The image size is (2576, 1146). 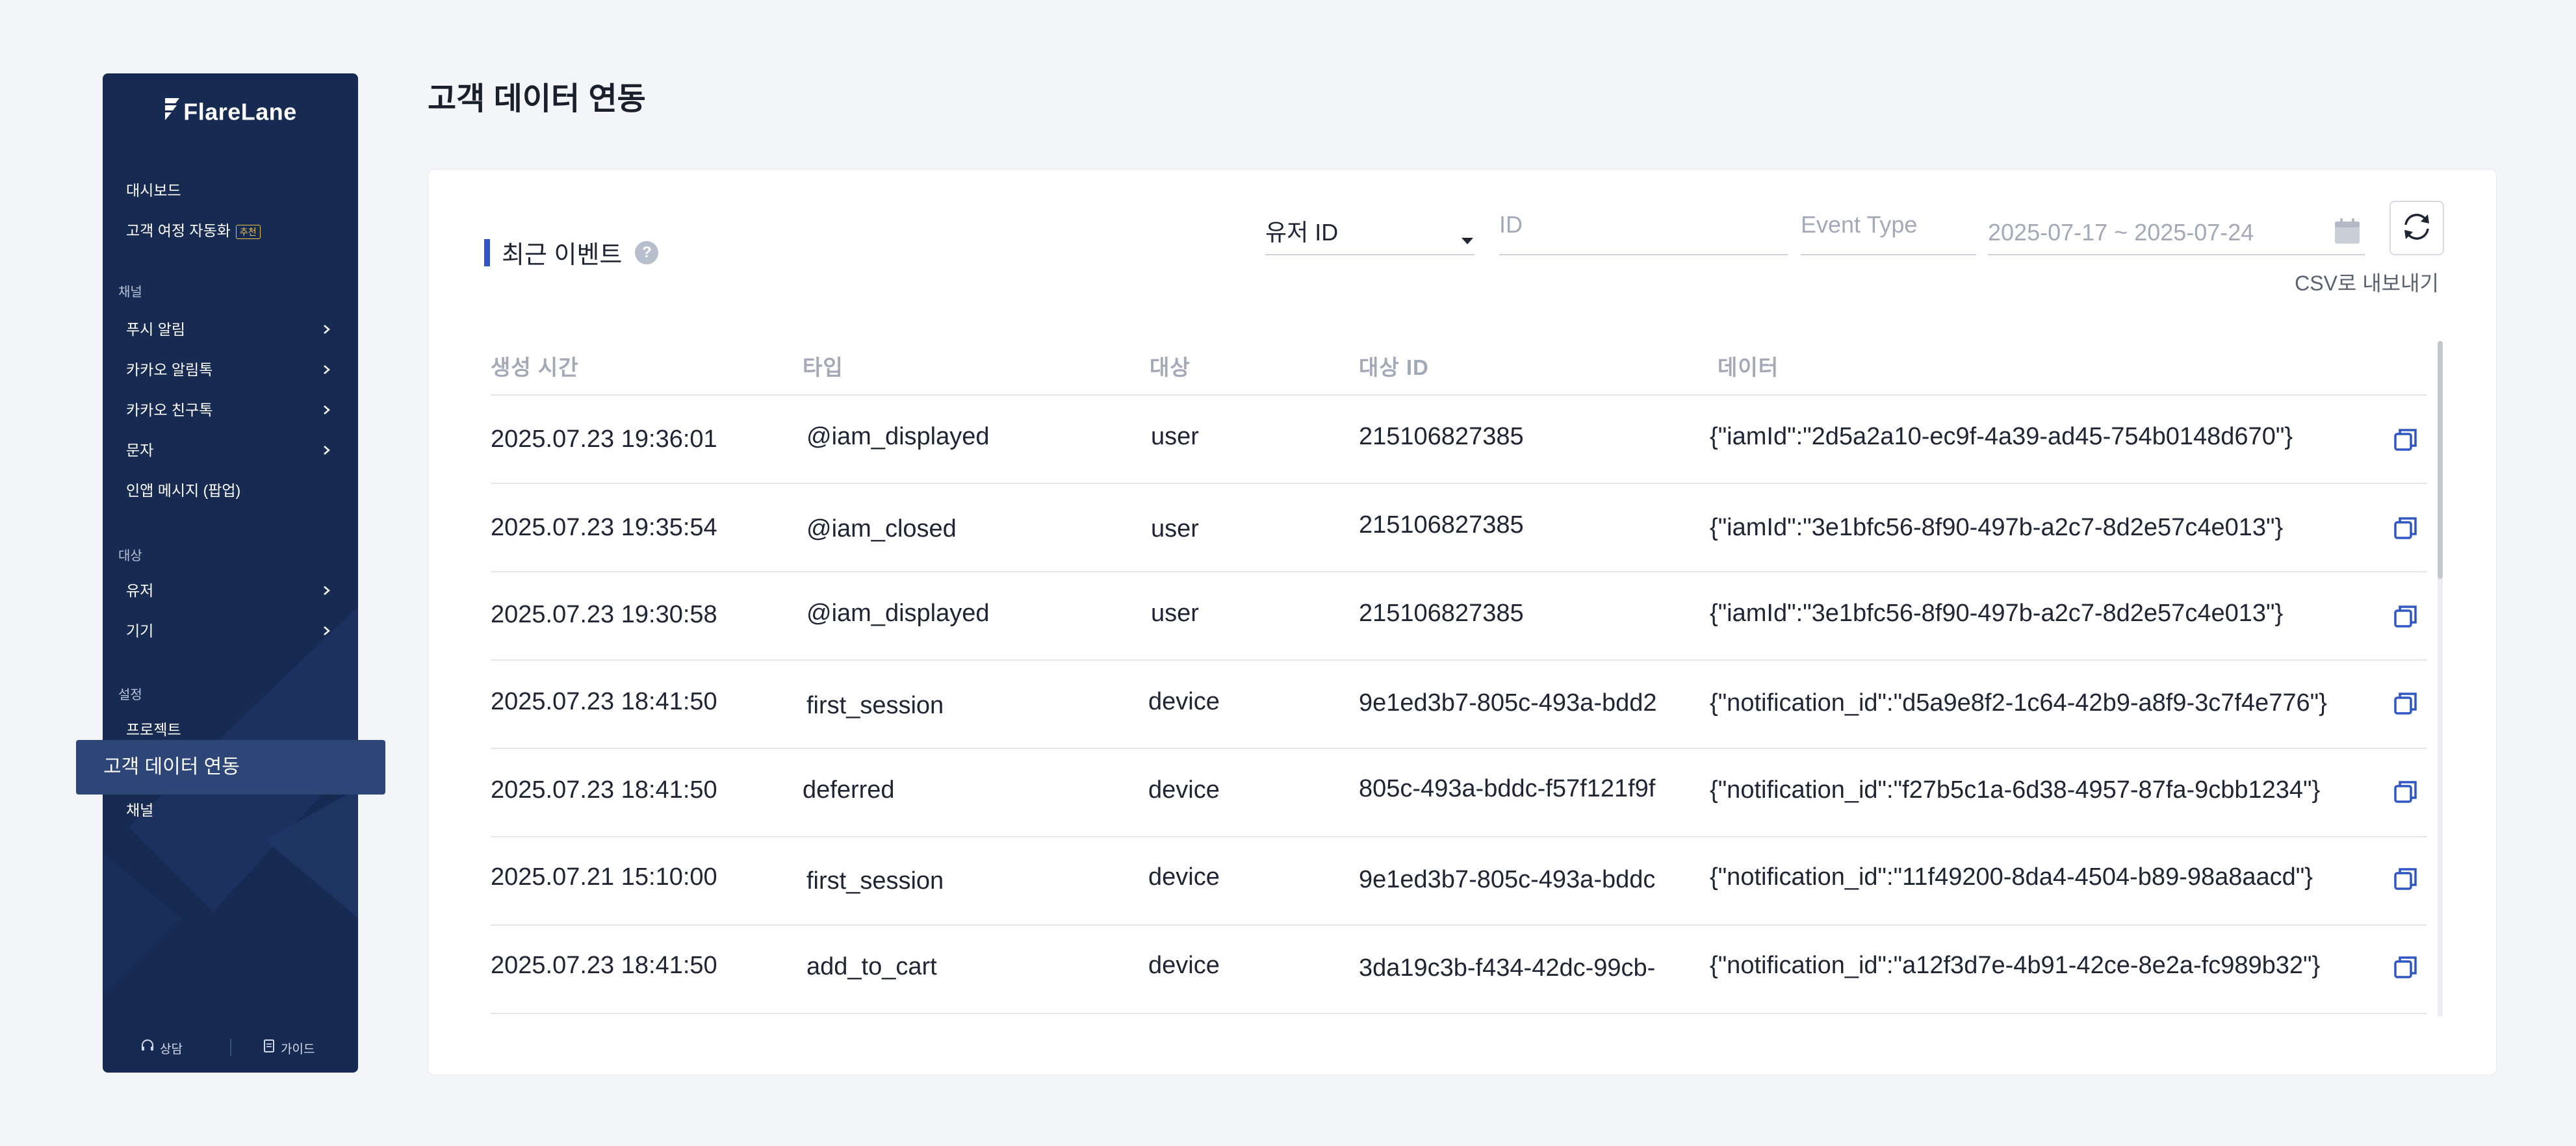 I want to click on sidebar-item-data-integration: 고객 데이터 연동, so click(x=231, y=768).